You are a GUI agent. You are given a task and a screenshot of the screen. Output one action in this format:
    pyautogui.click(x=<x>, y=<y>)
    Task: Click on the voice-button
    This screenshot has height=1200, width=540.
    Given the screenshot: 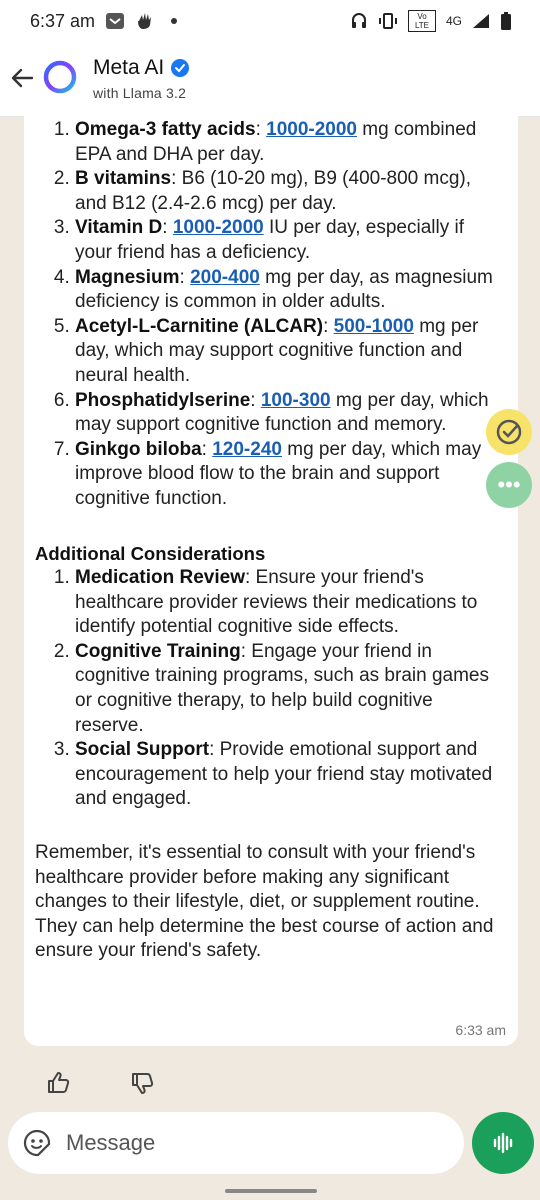 What is the action you would take?
    pyautogui.click(x=503, y=1143)
    